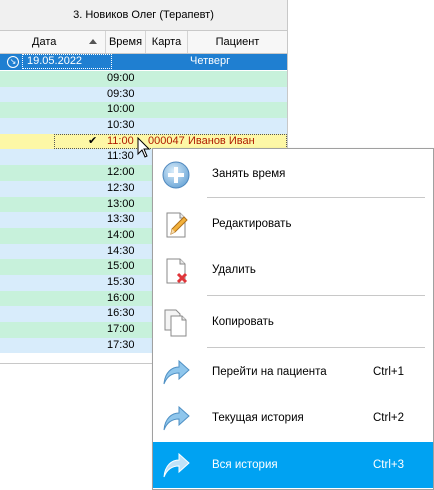 The image size is (434, 490). What do you see at coordinates (176, 175) in the screenshot?
I see `add-circle-icon` at bounding box center [176, 175].